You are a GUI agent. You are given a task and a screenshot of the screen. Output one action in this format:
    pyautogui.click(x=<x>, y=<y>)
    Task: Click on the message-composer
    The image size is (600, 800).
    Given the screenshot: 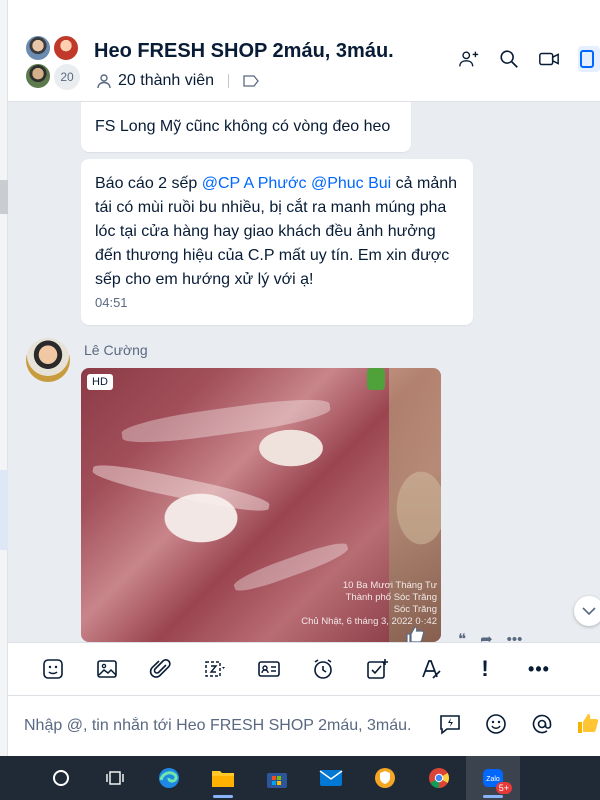 What is the action you would take?
    pyautogui.click(x=304, y=726)
    